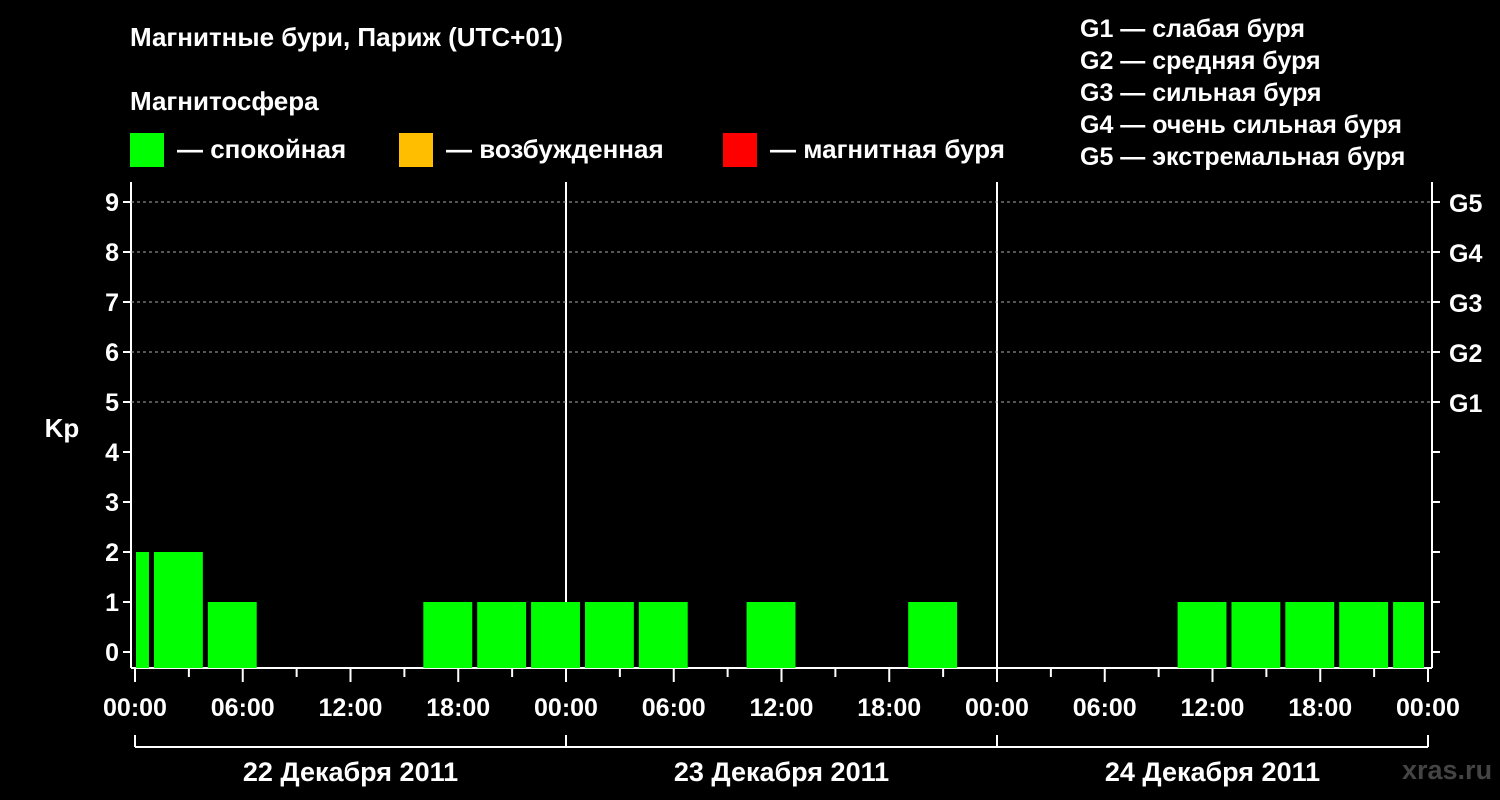  I want to click on watermark: xras.ru, so click(1447, 770).